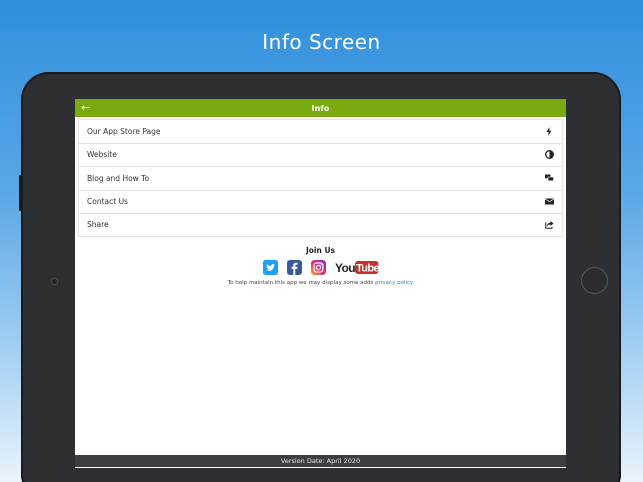  Describe the element at coordinates (98, 225) in the screenshot. I see `menu-item-label: Share` at that location.